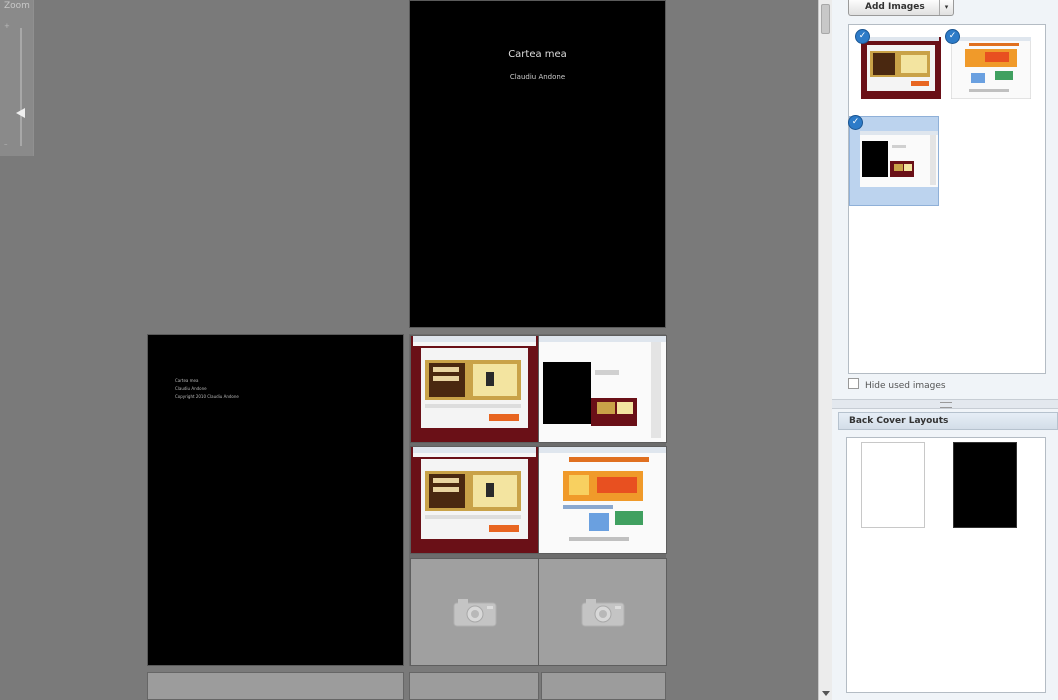  What do you see at coordinates (853, 383) in the screenshot?
I see `hide-used-checkbox` at bounding box center [853, 383].